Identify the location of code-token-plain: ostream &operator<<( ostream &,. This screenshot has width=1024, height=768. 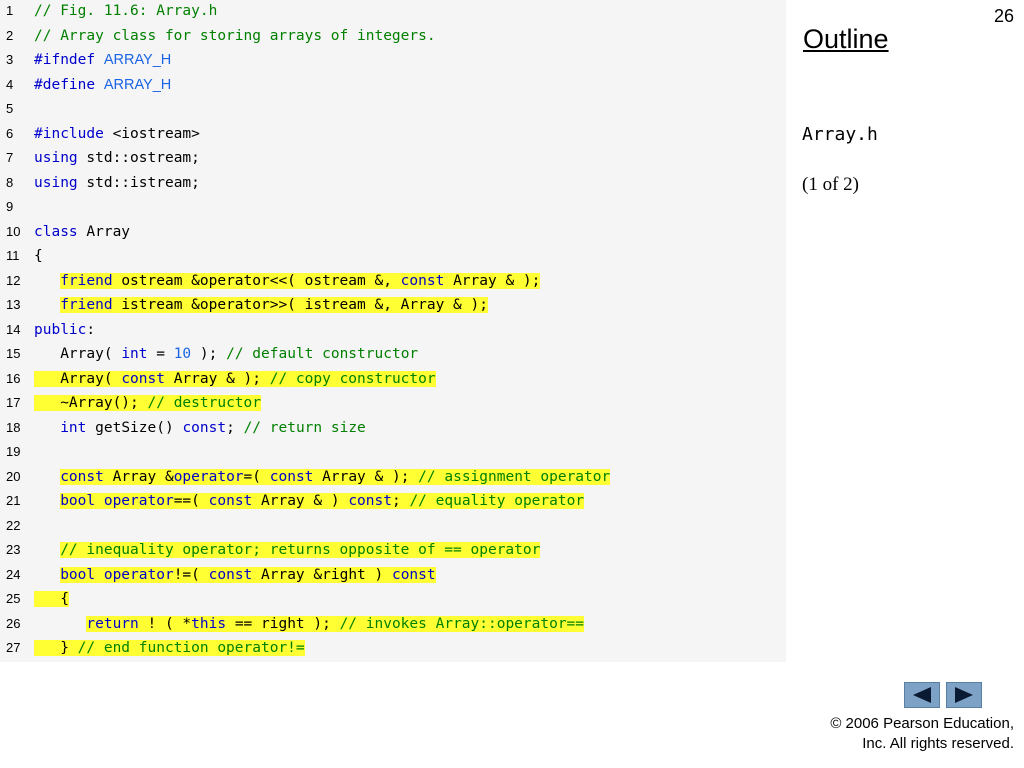
(261, 280).